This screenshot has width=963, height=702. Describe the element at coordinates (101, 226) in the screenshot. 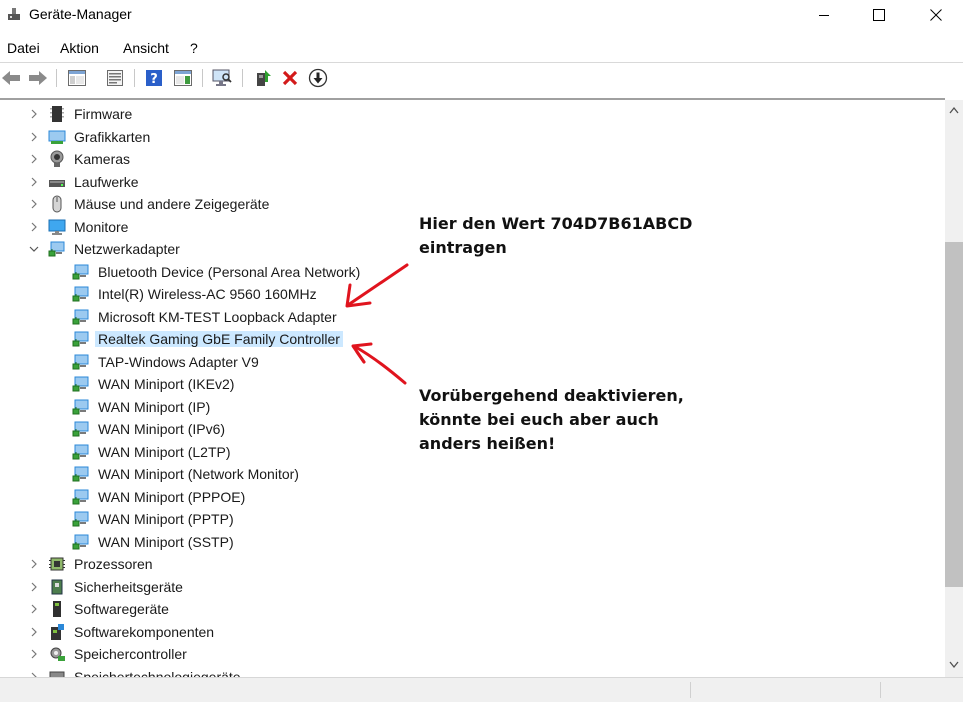

I see `tree-item-label: Monitore` at that location.